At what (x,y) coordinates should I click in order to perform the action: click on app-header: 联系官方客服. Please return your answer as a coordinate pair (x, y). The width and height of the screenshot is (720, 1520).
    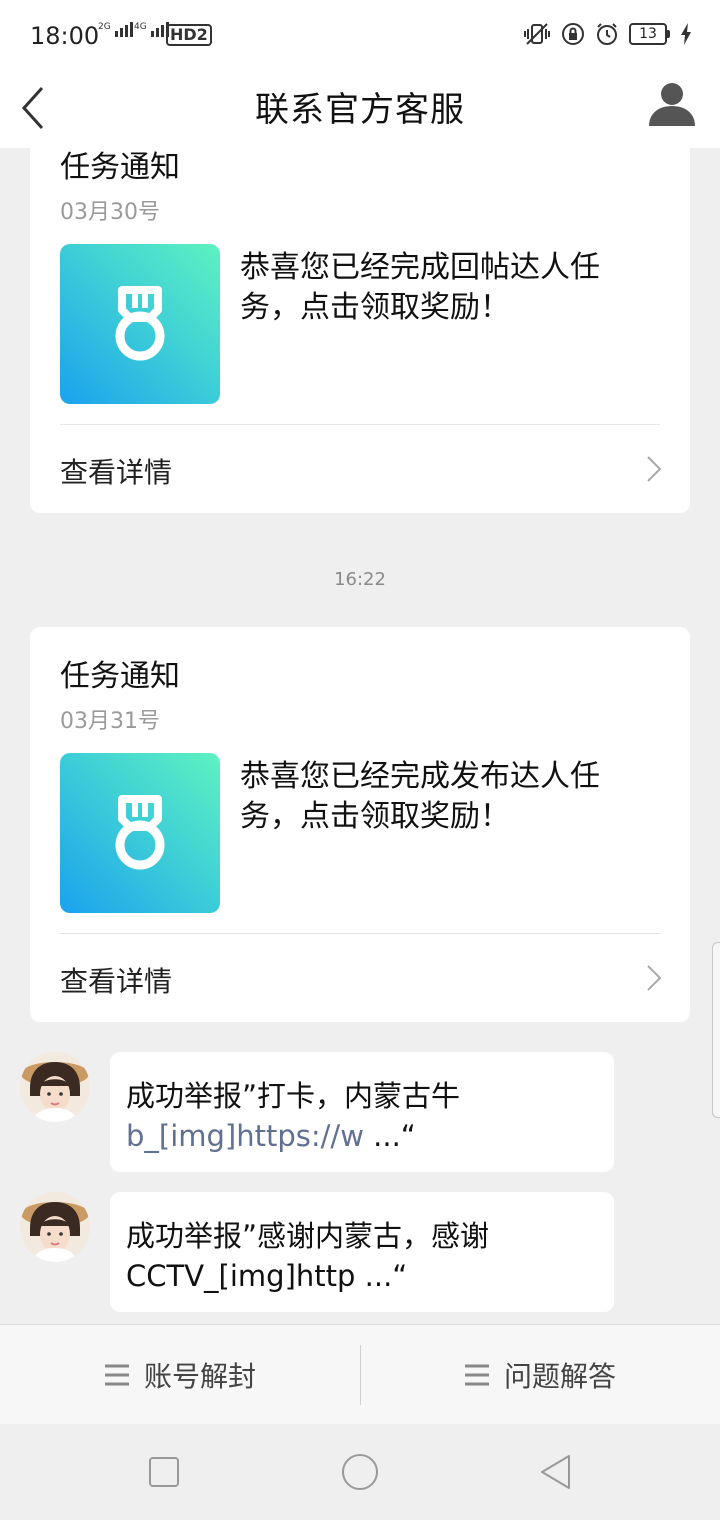
    Looking at the image, I should click on (360, 110).